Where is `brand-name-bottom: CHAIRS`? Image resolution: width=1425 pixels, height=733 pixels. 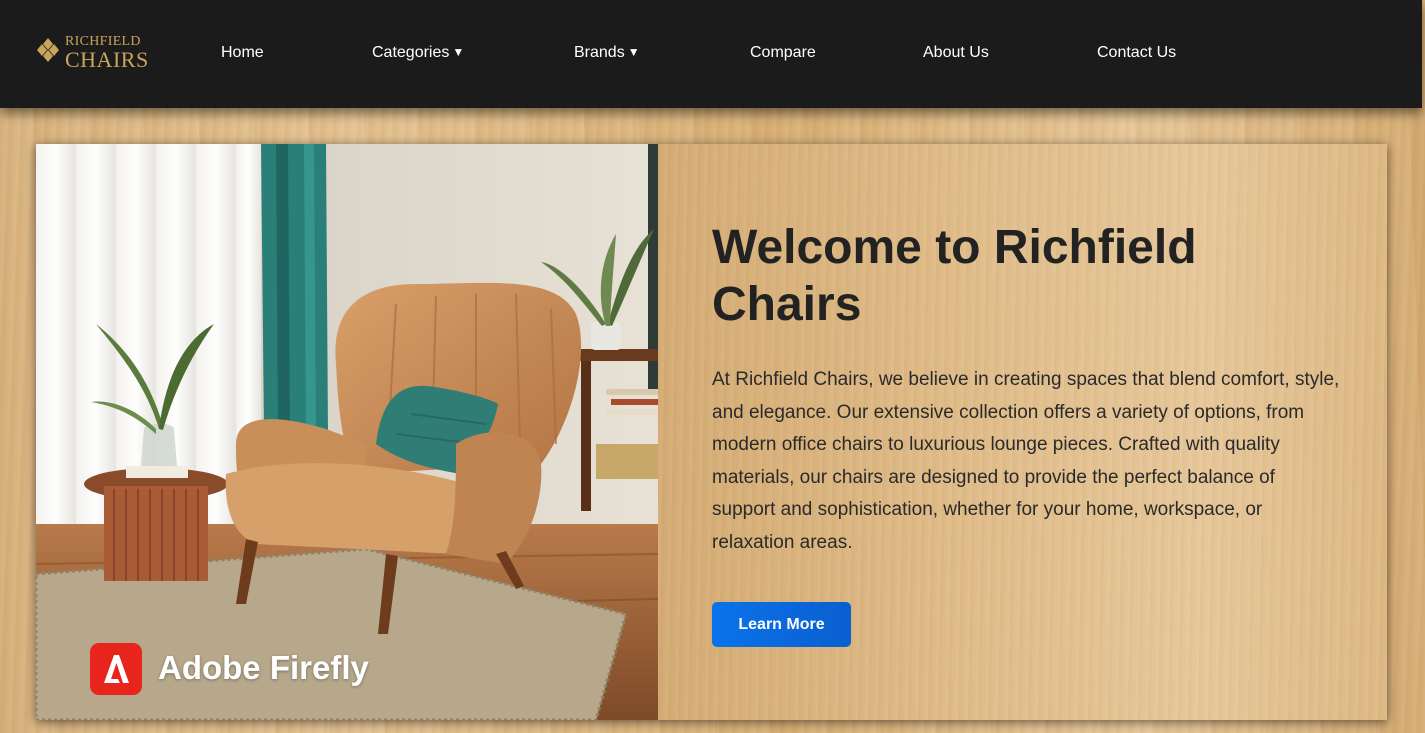 brand-name-bottom: CHAIRS is located at coordinates (107, 59).